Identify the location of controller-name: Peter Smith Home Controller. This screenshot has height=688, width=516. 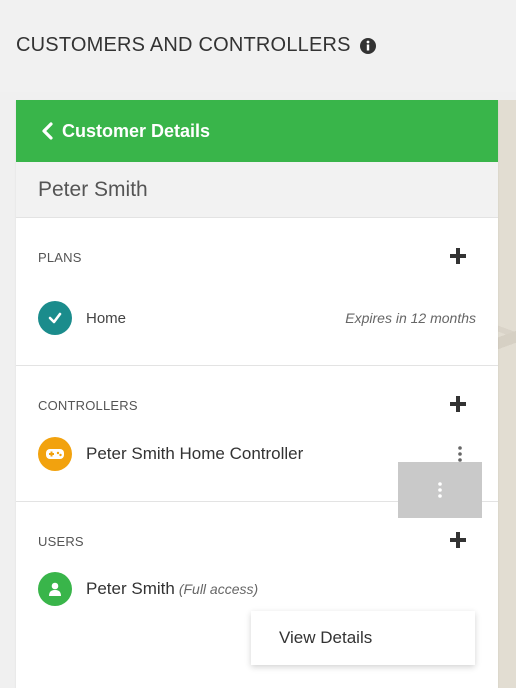
(195, 453).